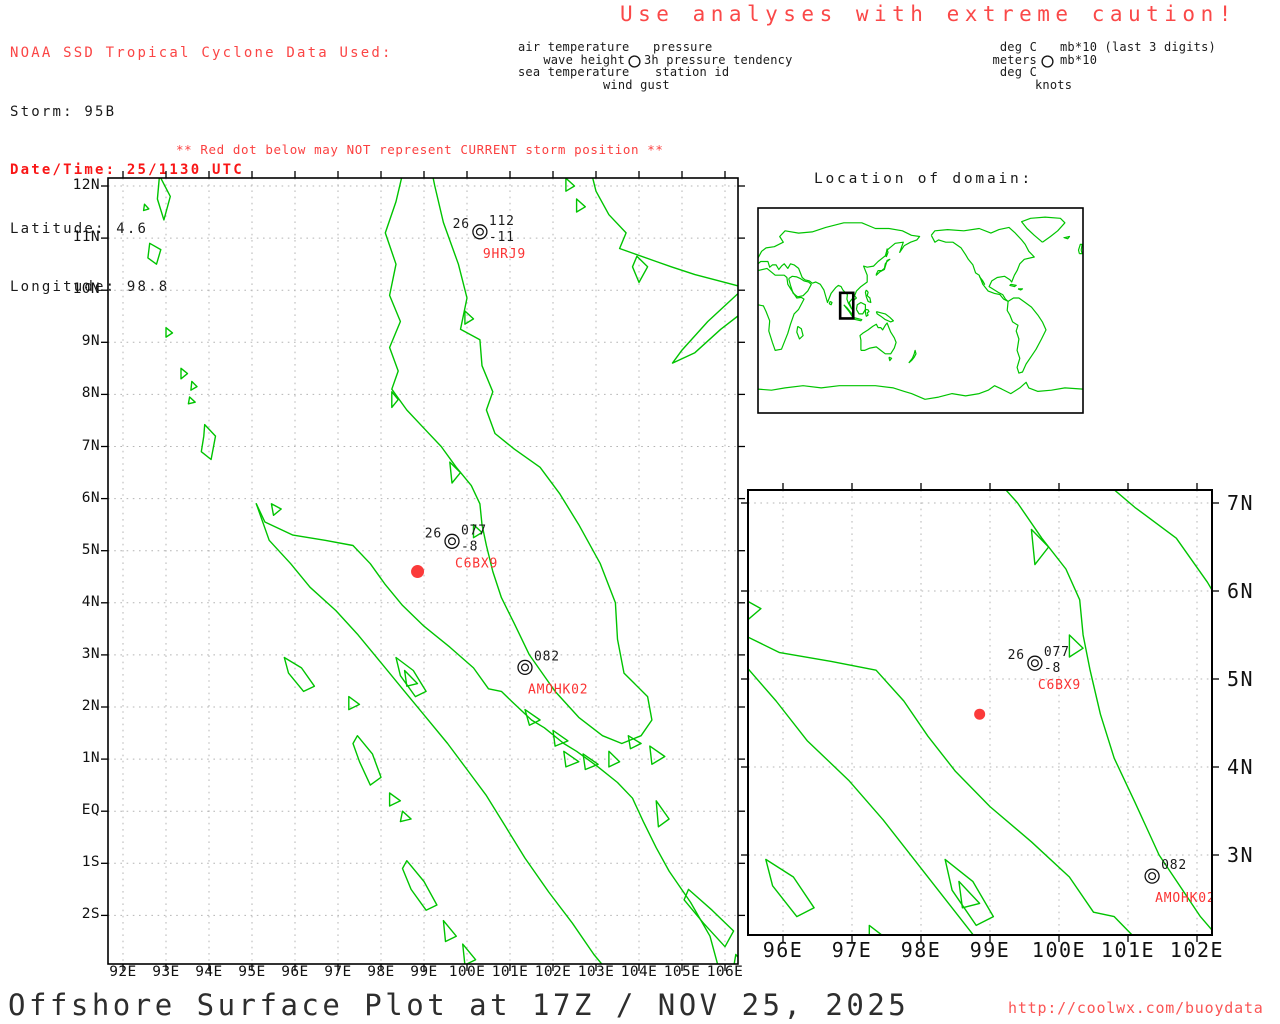 The width and height of the screenshot is (1280, 1024). What do you see at coordinates (636, 84) in the screenshot?
I see `legend-wind-gust: wind gust` at bounding box center [636, 84].